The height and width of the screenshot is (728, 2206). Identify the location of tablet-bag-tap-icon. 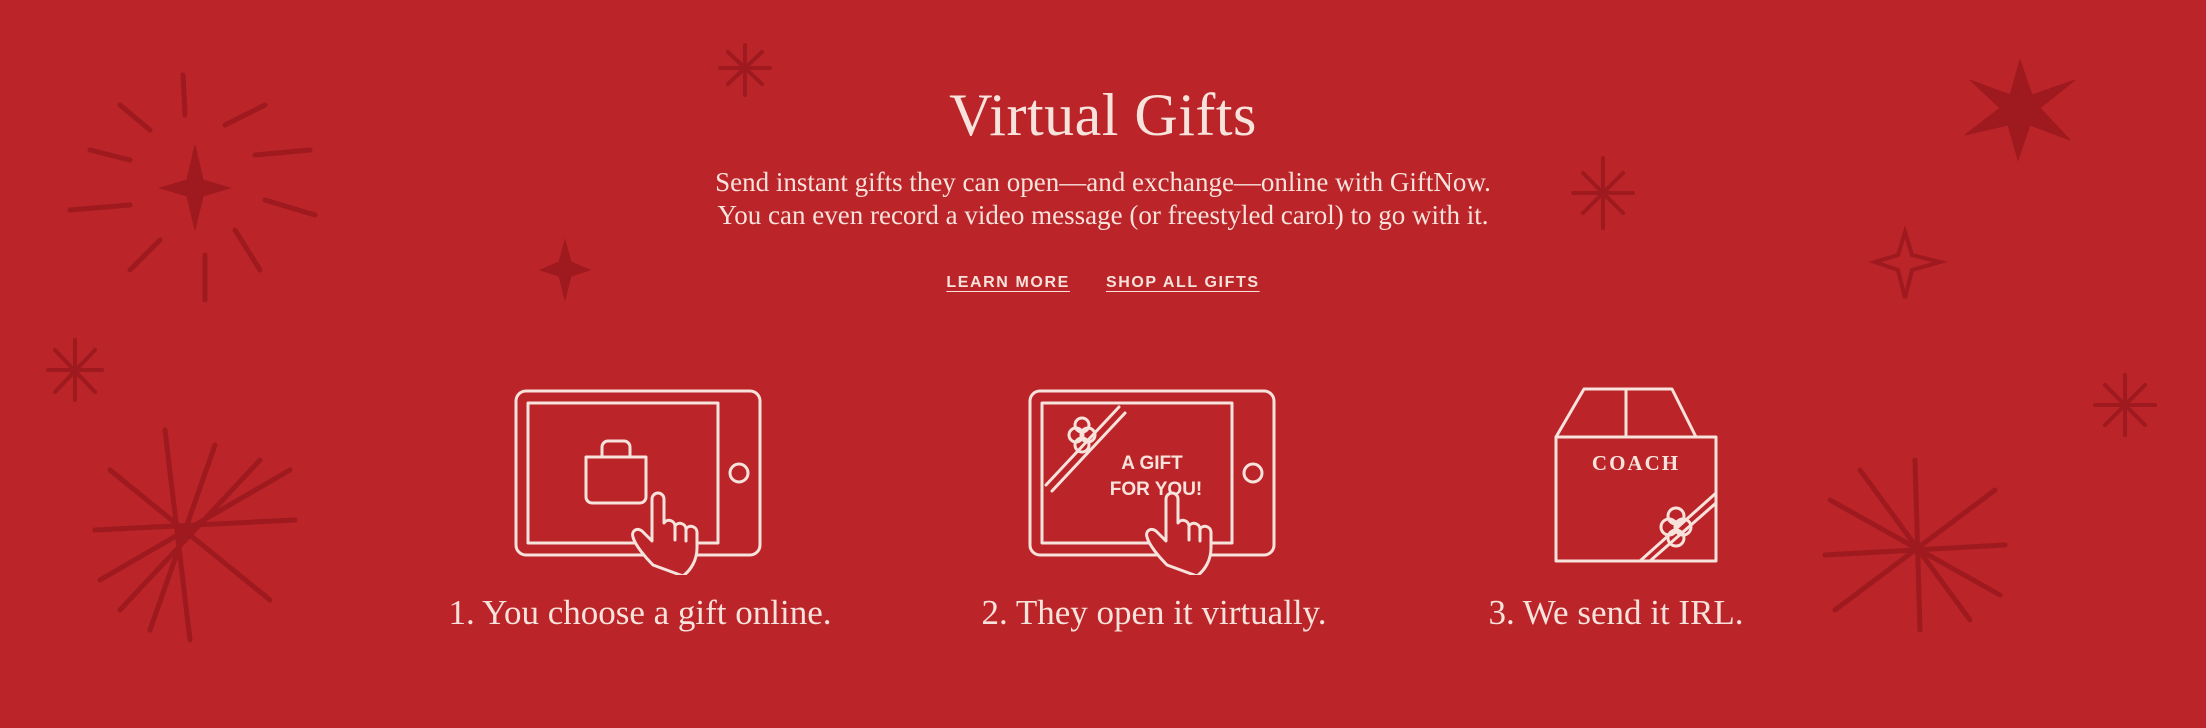
(638, 482).